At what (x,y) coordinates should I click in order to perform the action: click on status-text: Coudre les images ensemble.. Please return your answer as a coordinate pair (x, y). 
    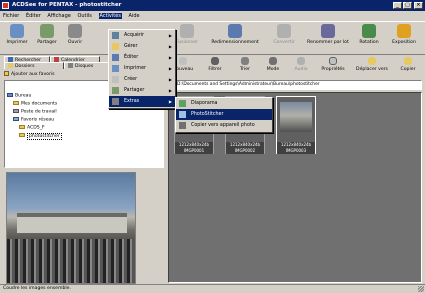
    Looking at the image, I should click on (37, 288).